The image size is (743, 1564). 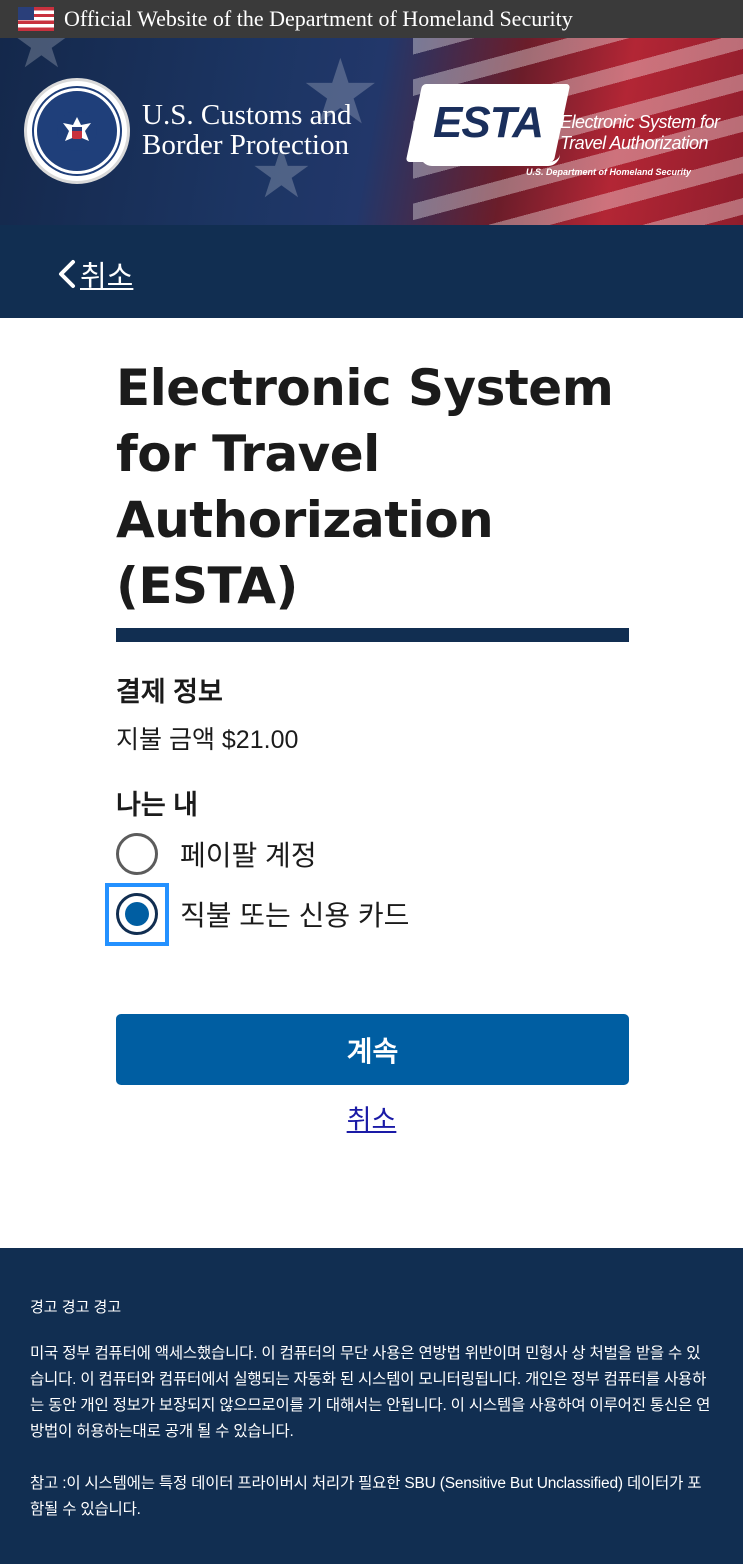 I want to click on us-flag-icon, so click(x=36, y=19).